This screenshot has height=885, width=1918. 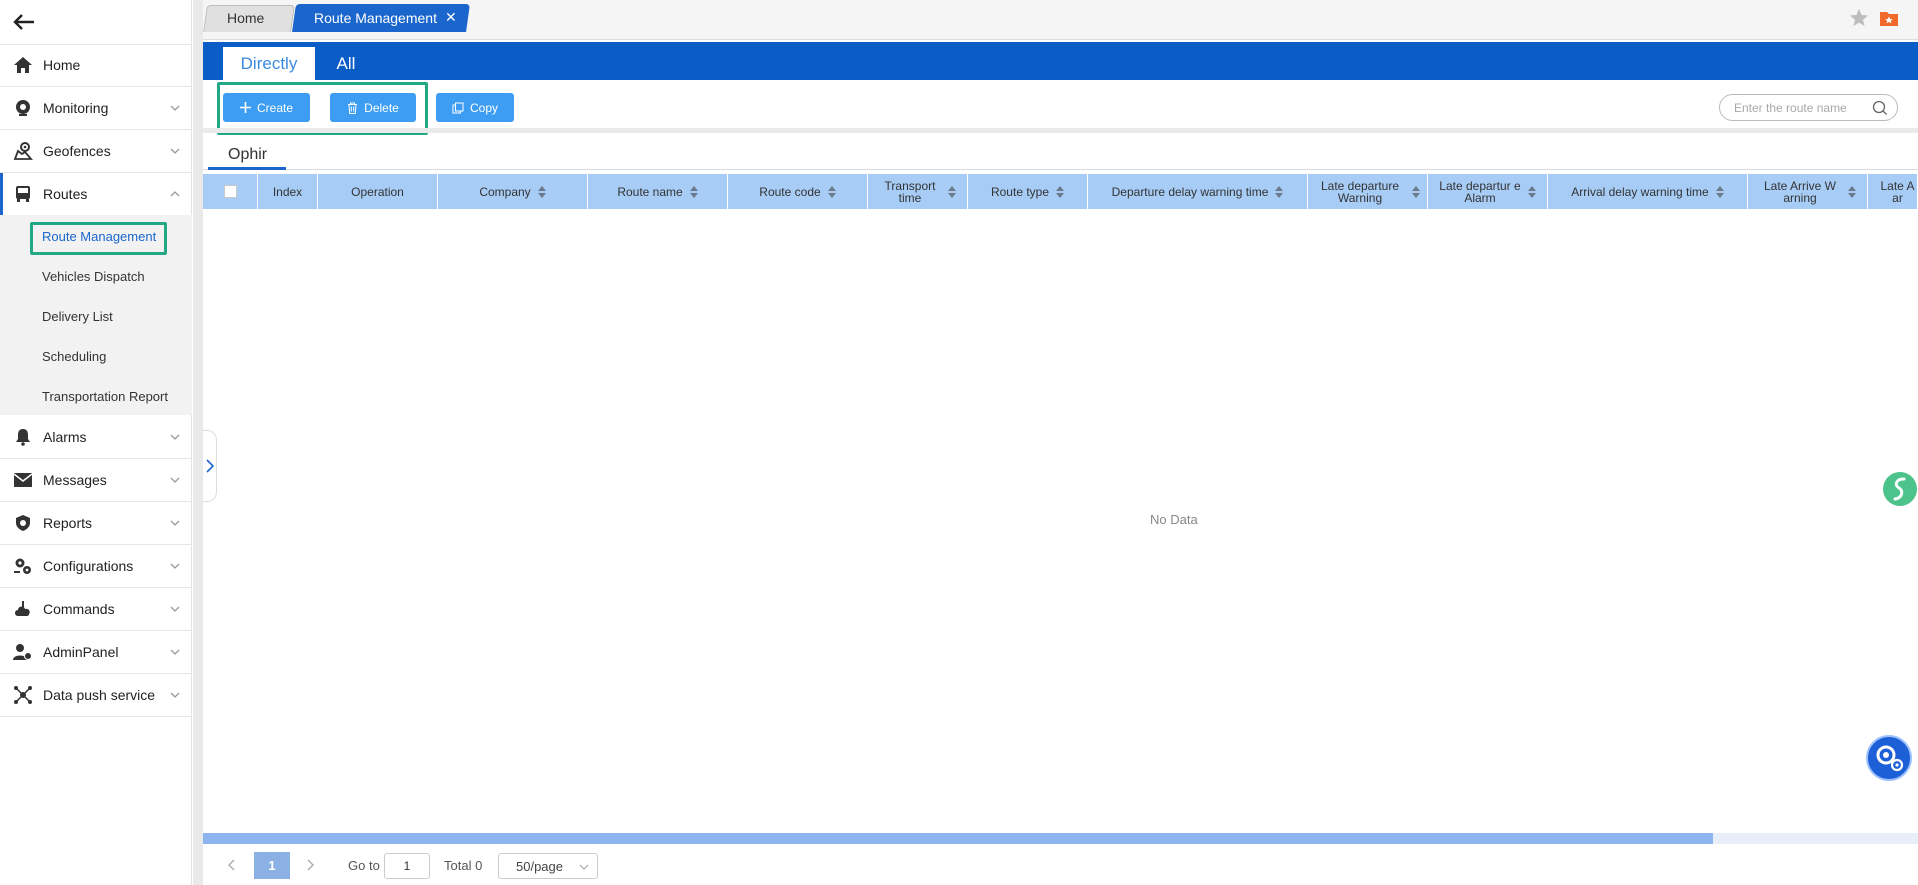 What do you see at coordinates (247, 155) in the screenshot?
I see `tab-company: Ophir` at bounding box center [247, 155].